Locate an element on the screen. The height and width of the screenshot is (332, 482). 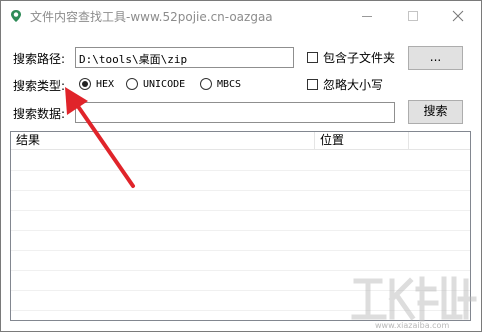
minimize-button is located at coordinates (367, 16).